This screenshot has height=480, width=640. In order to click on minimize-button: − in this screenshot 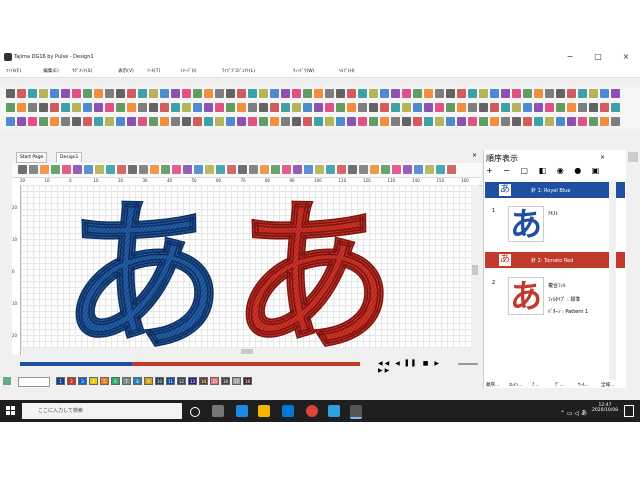, I will do `click(570, 57)`.